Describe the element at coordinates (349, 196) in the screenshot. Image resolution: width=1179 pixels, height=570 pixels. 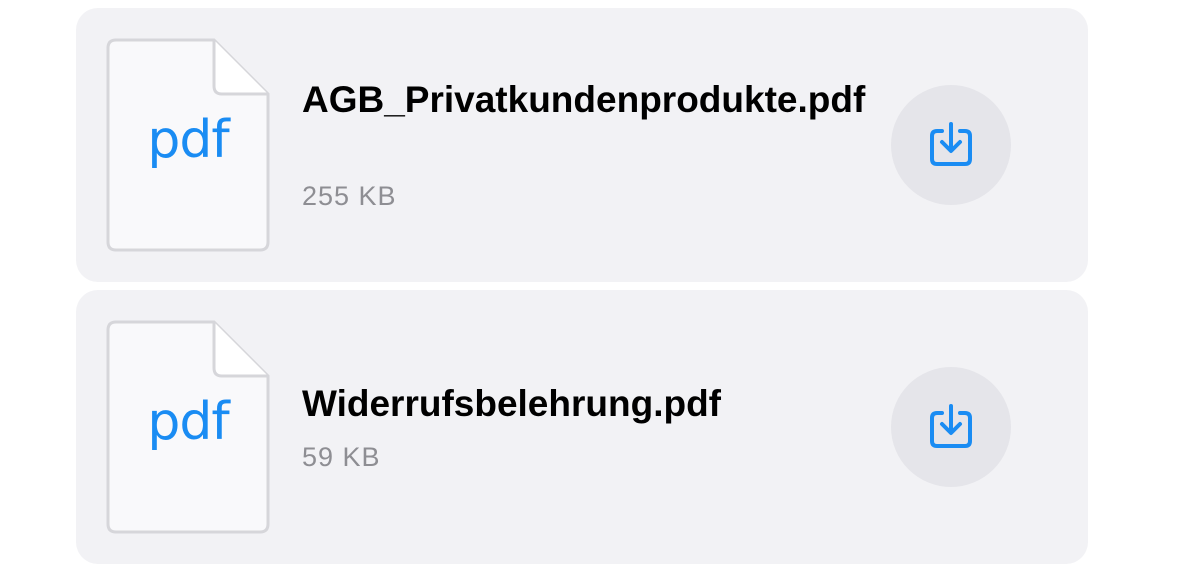
I see `file-size: 255 KB` at that location.